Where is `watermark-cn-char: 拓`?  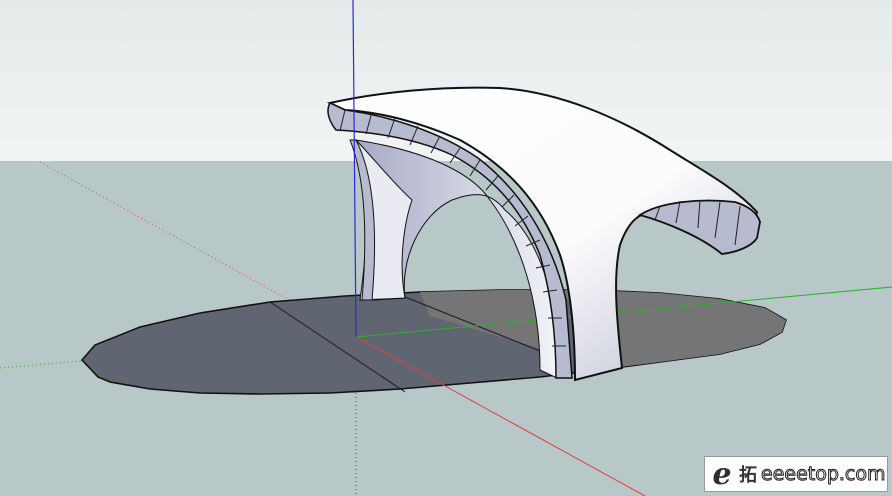
watermark-cn-char: 拓 is located at coordinates (748, 475).